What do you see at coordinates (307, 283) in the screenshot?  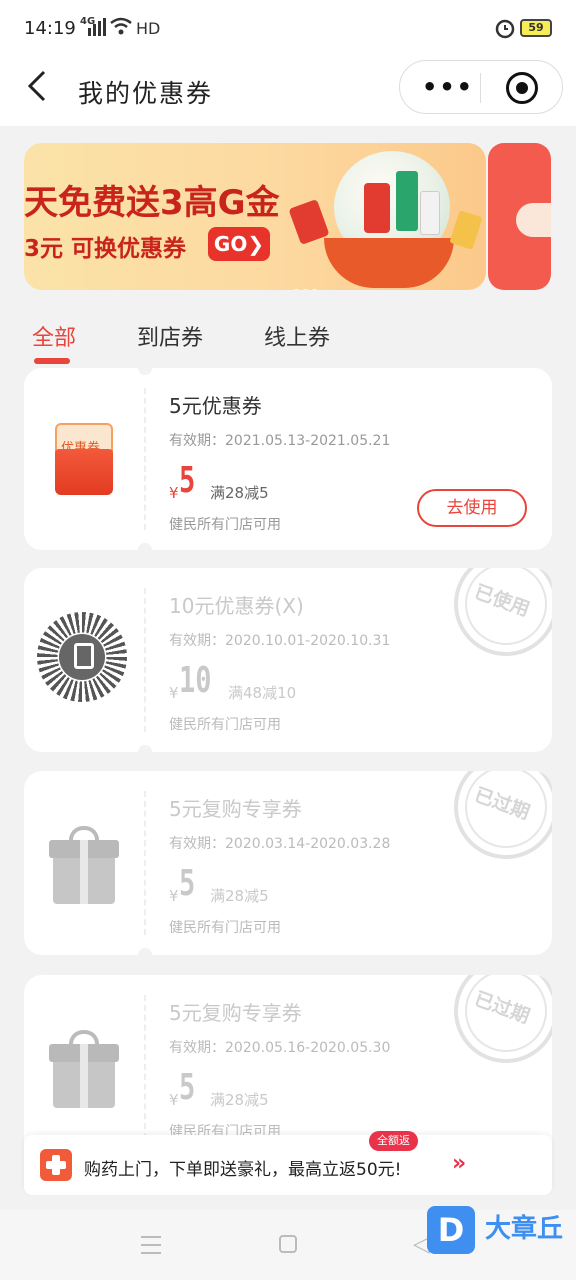 I see `carousel-indicator` at bounding box center [307, 283].